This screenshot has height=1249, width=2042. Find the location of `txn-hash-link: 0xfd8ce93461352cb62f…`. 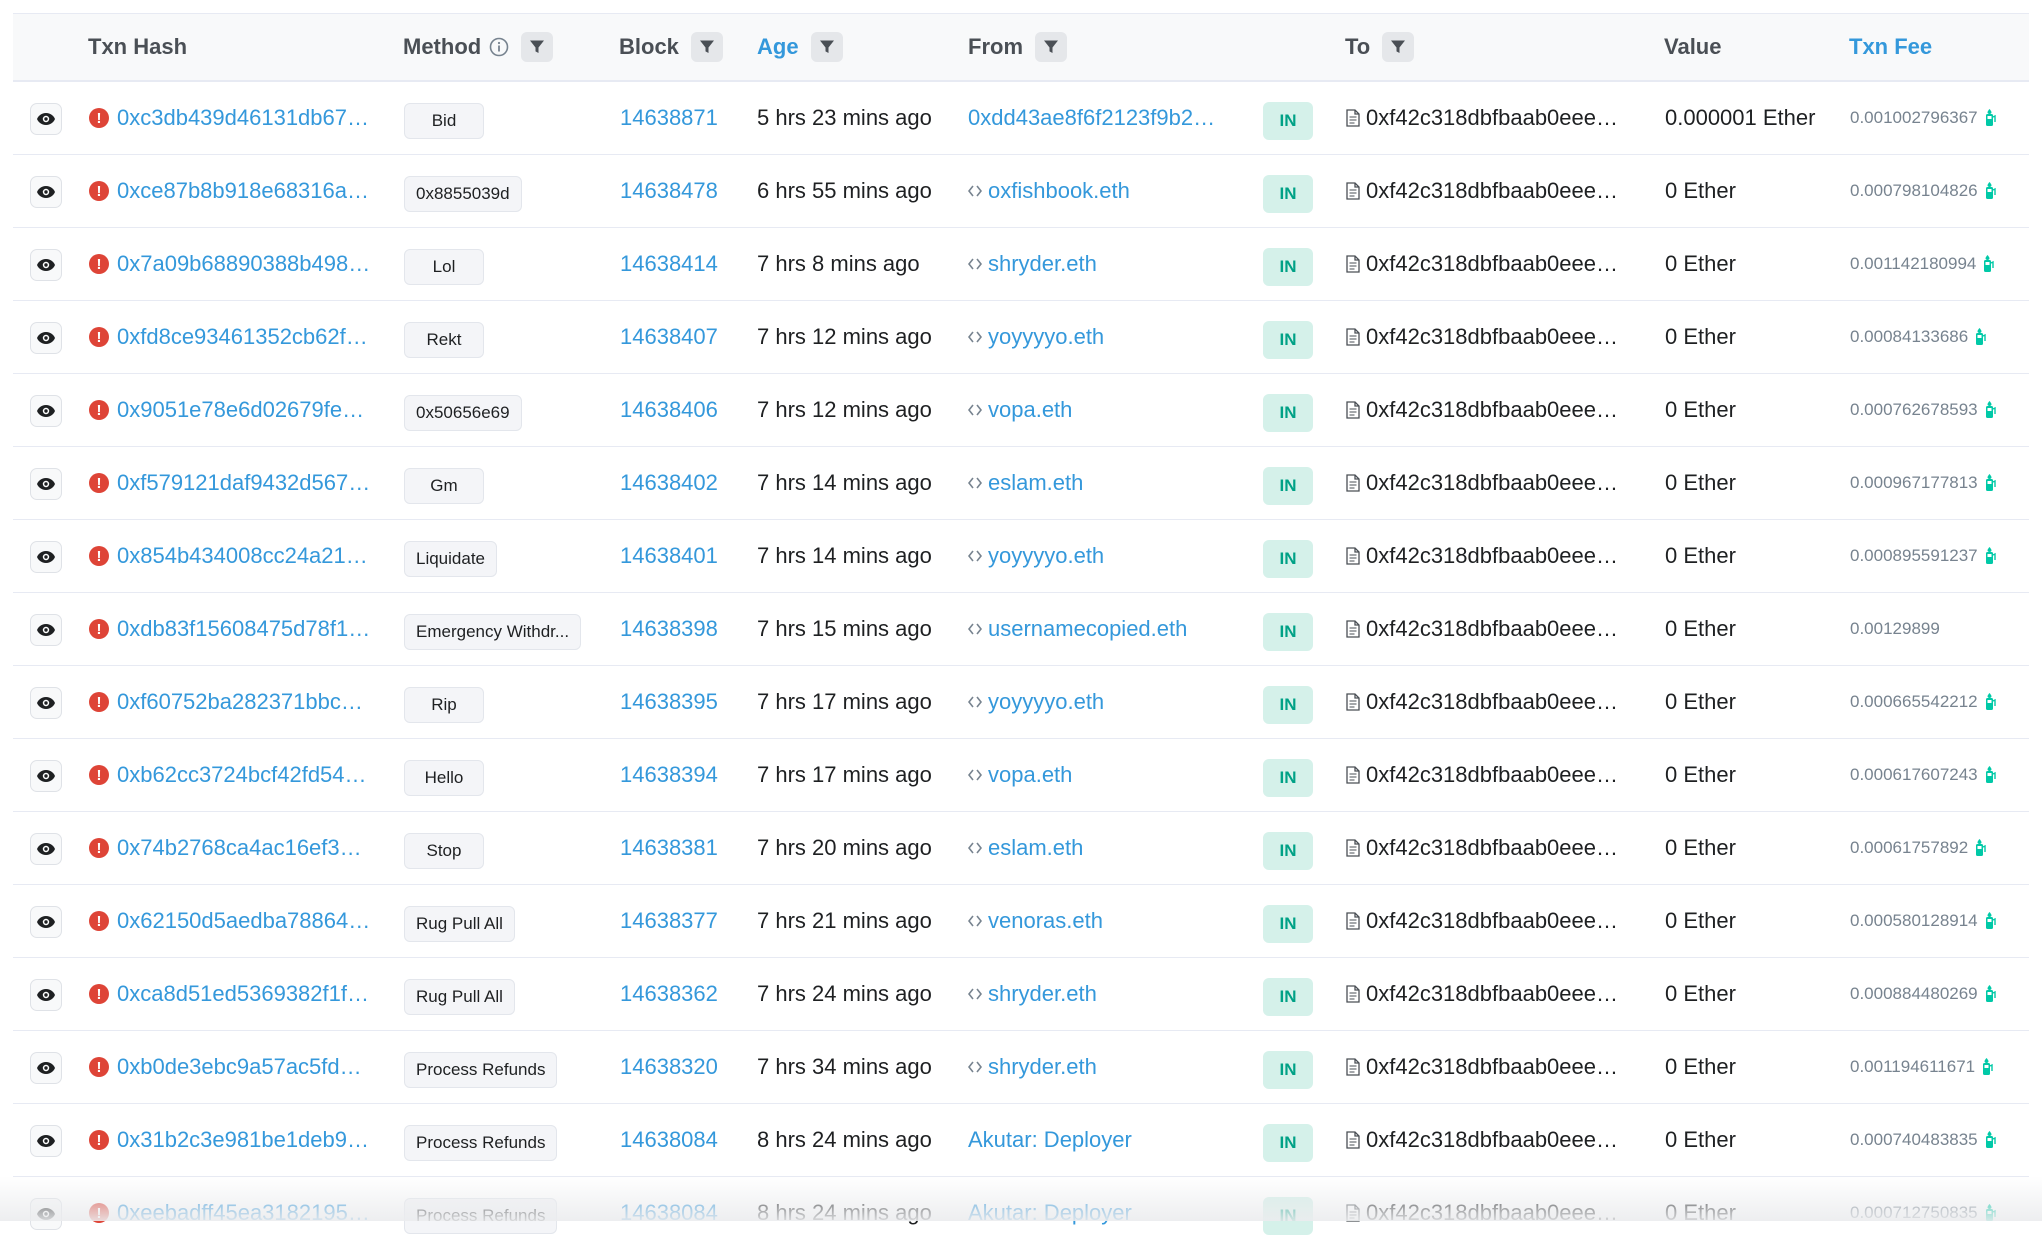

txn-hash-link: 0xfd8ce93461352cb62f… is located at coordinates (242, 337).